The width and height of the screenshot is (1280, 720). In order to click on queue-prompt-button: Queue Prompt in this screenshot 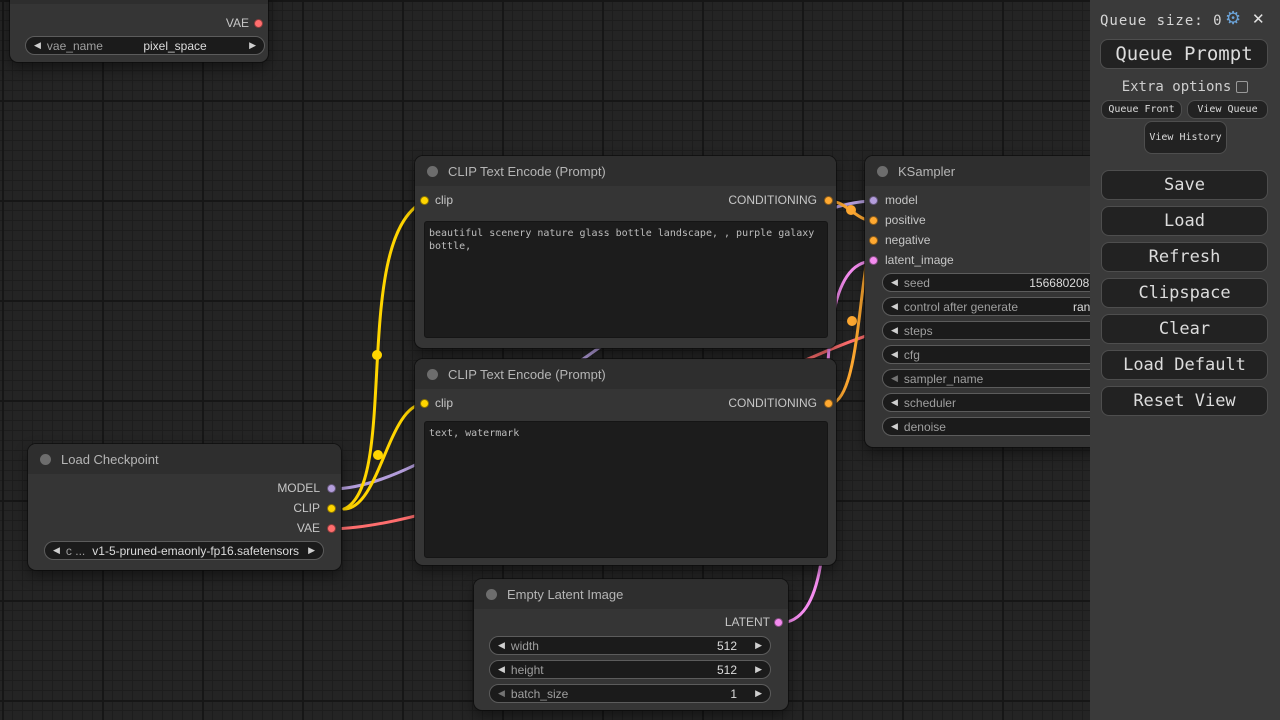, I will do `click(1184, 54)`.